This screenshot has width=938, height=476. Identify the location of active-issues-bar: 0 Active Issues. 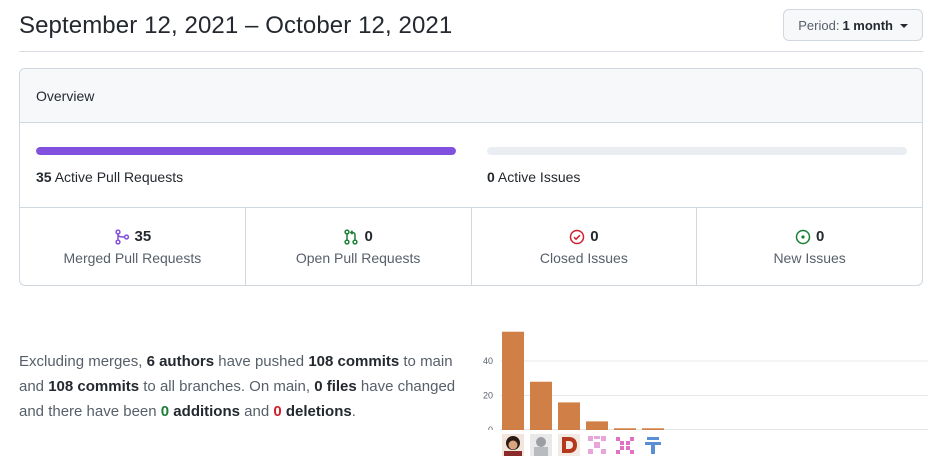
(697, 166).